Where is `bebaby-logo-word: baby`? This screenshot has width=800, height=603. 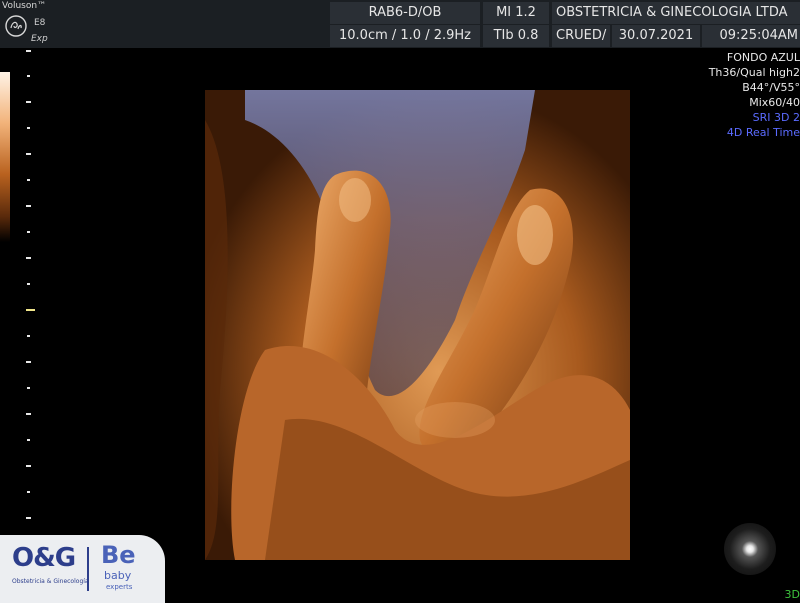 bebaby-logo-word: baby is located at coordinates (118, 575).